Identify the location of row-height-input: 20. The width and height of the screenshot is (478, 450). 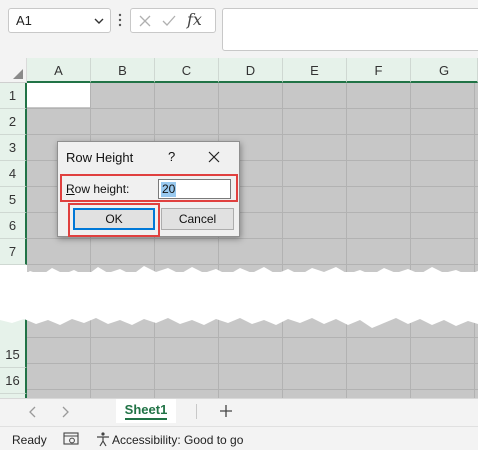
(194, 189).